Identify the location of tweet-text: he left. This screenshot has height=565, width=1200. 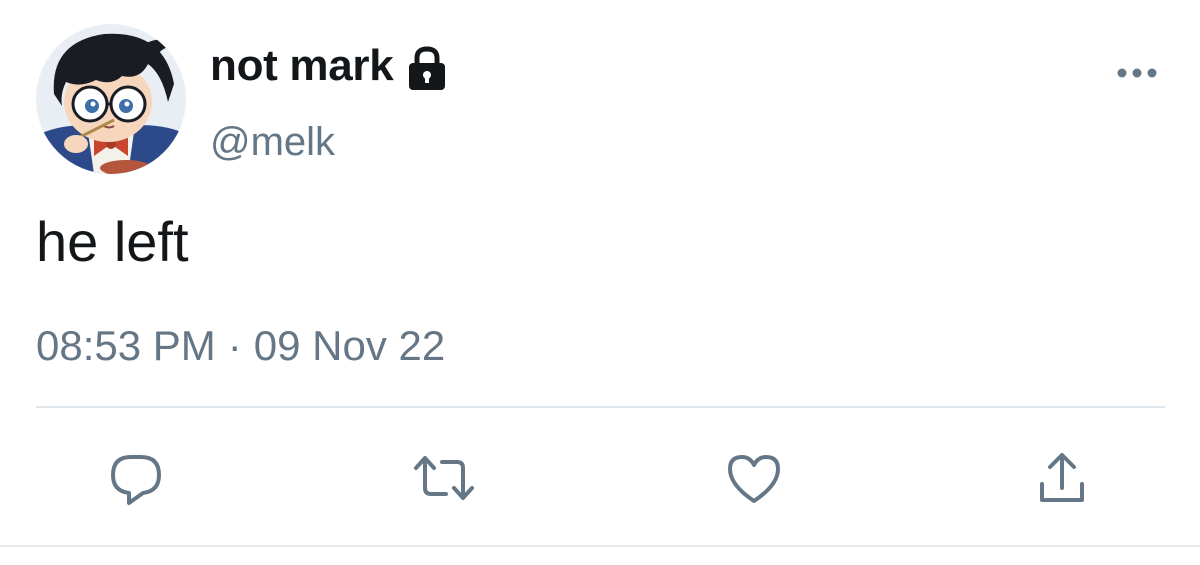
(112, 241).